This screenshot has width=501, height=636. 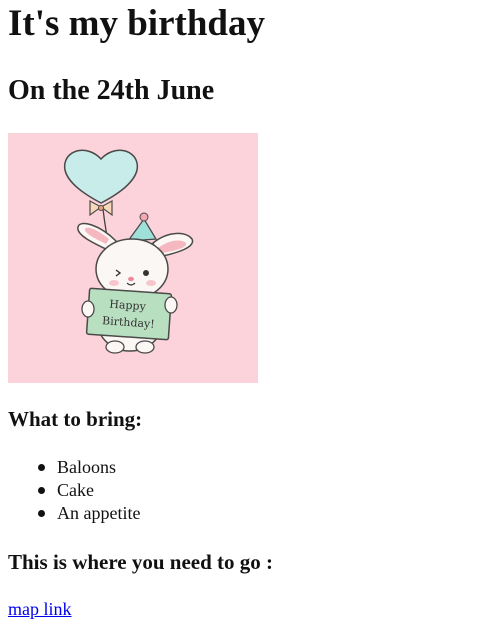 I want to click on event-date: On the 24th June, so click(x=111, y=90).